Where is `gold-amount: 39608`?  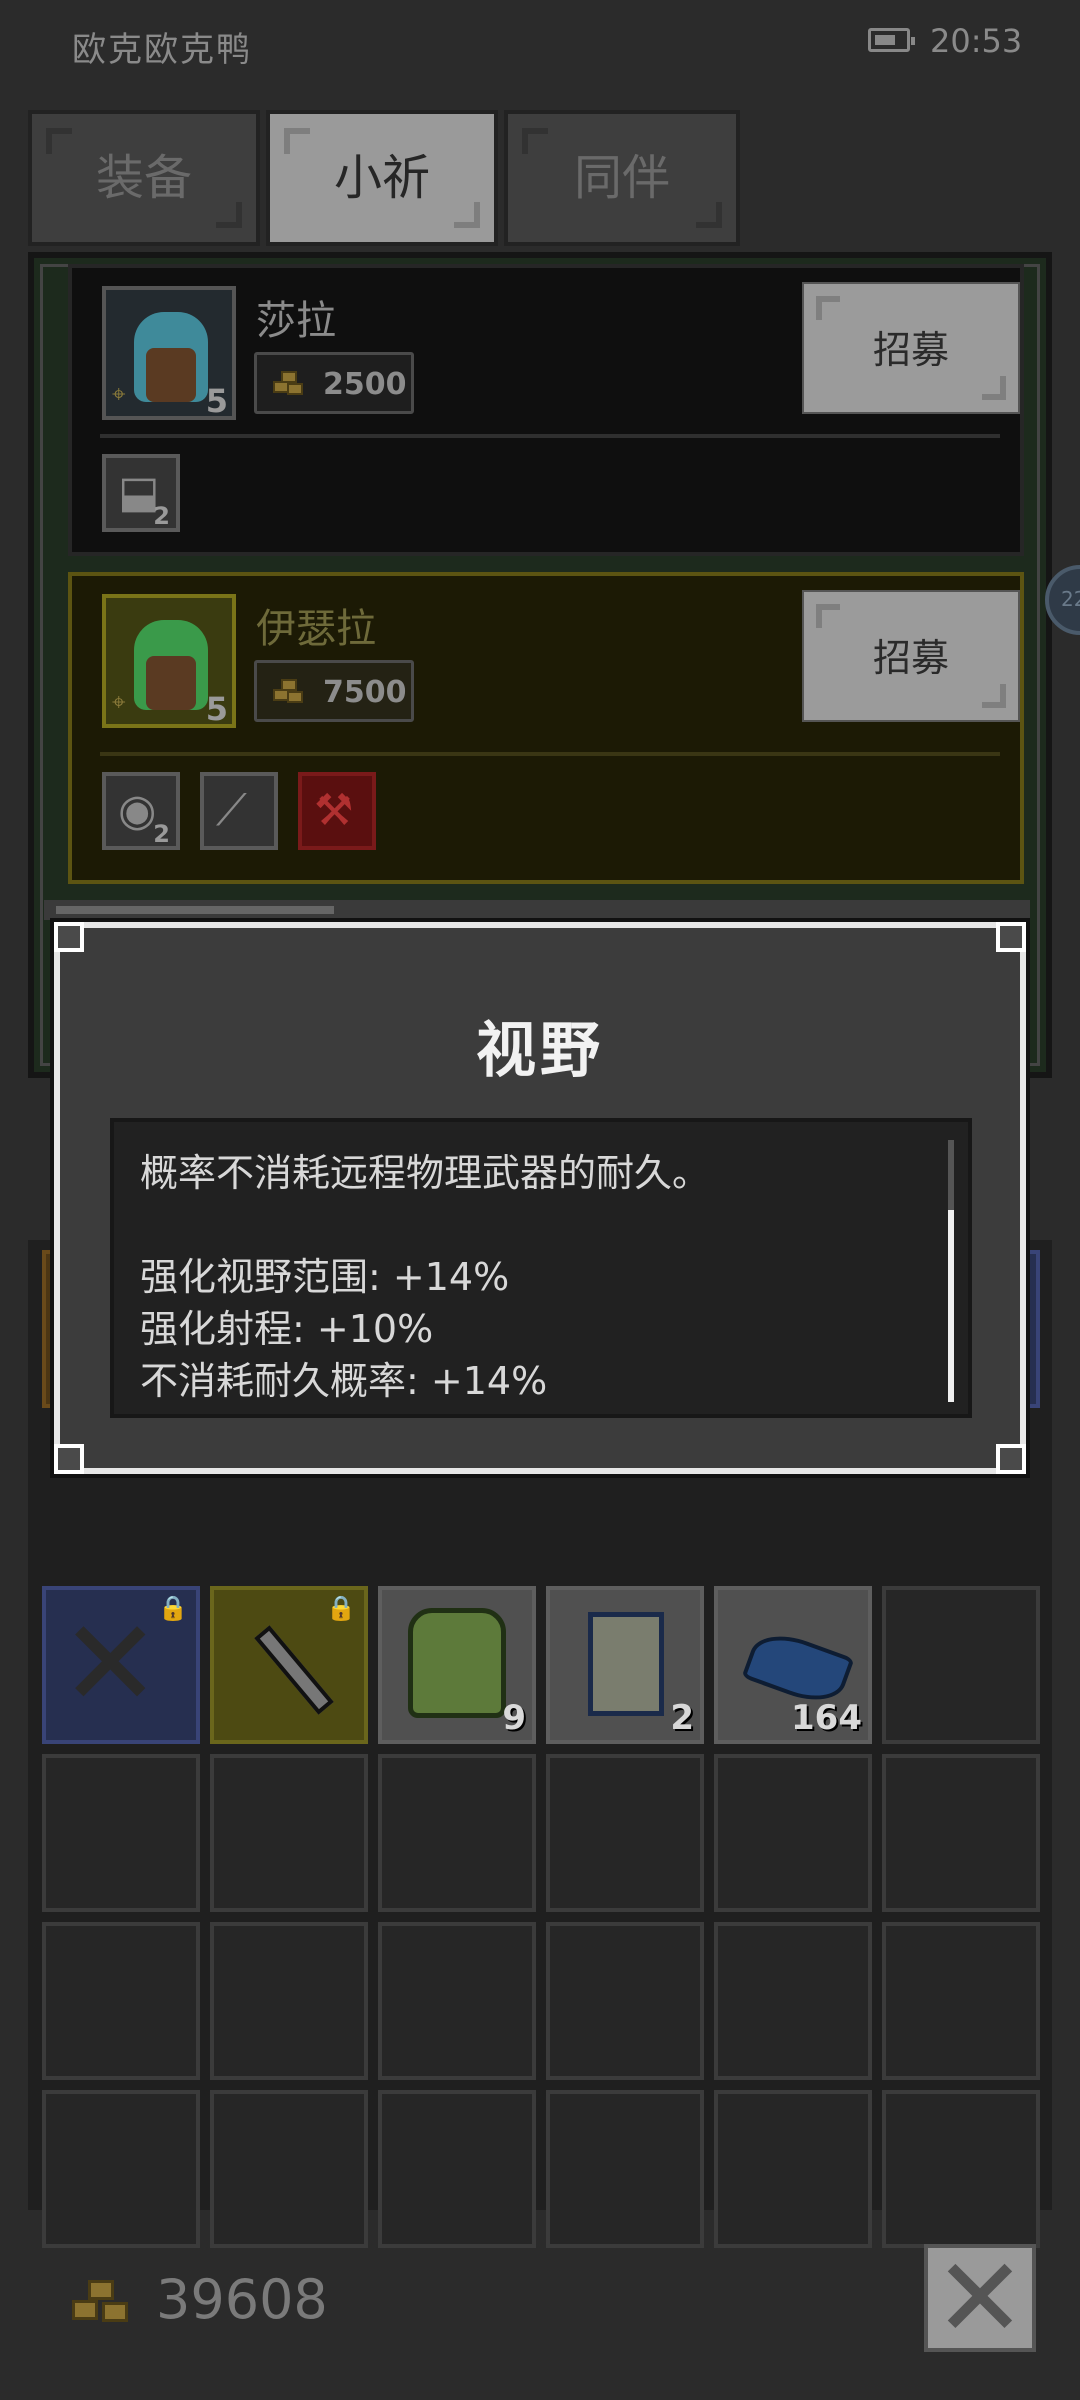 gold-amount: 39608 is located at coordinates (242, 2299).